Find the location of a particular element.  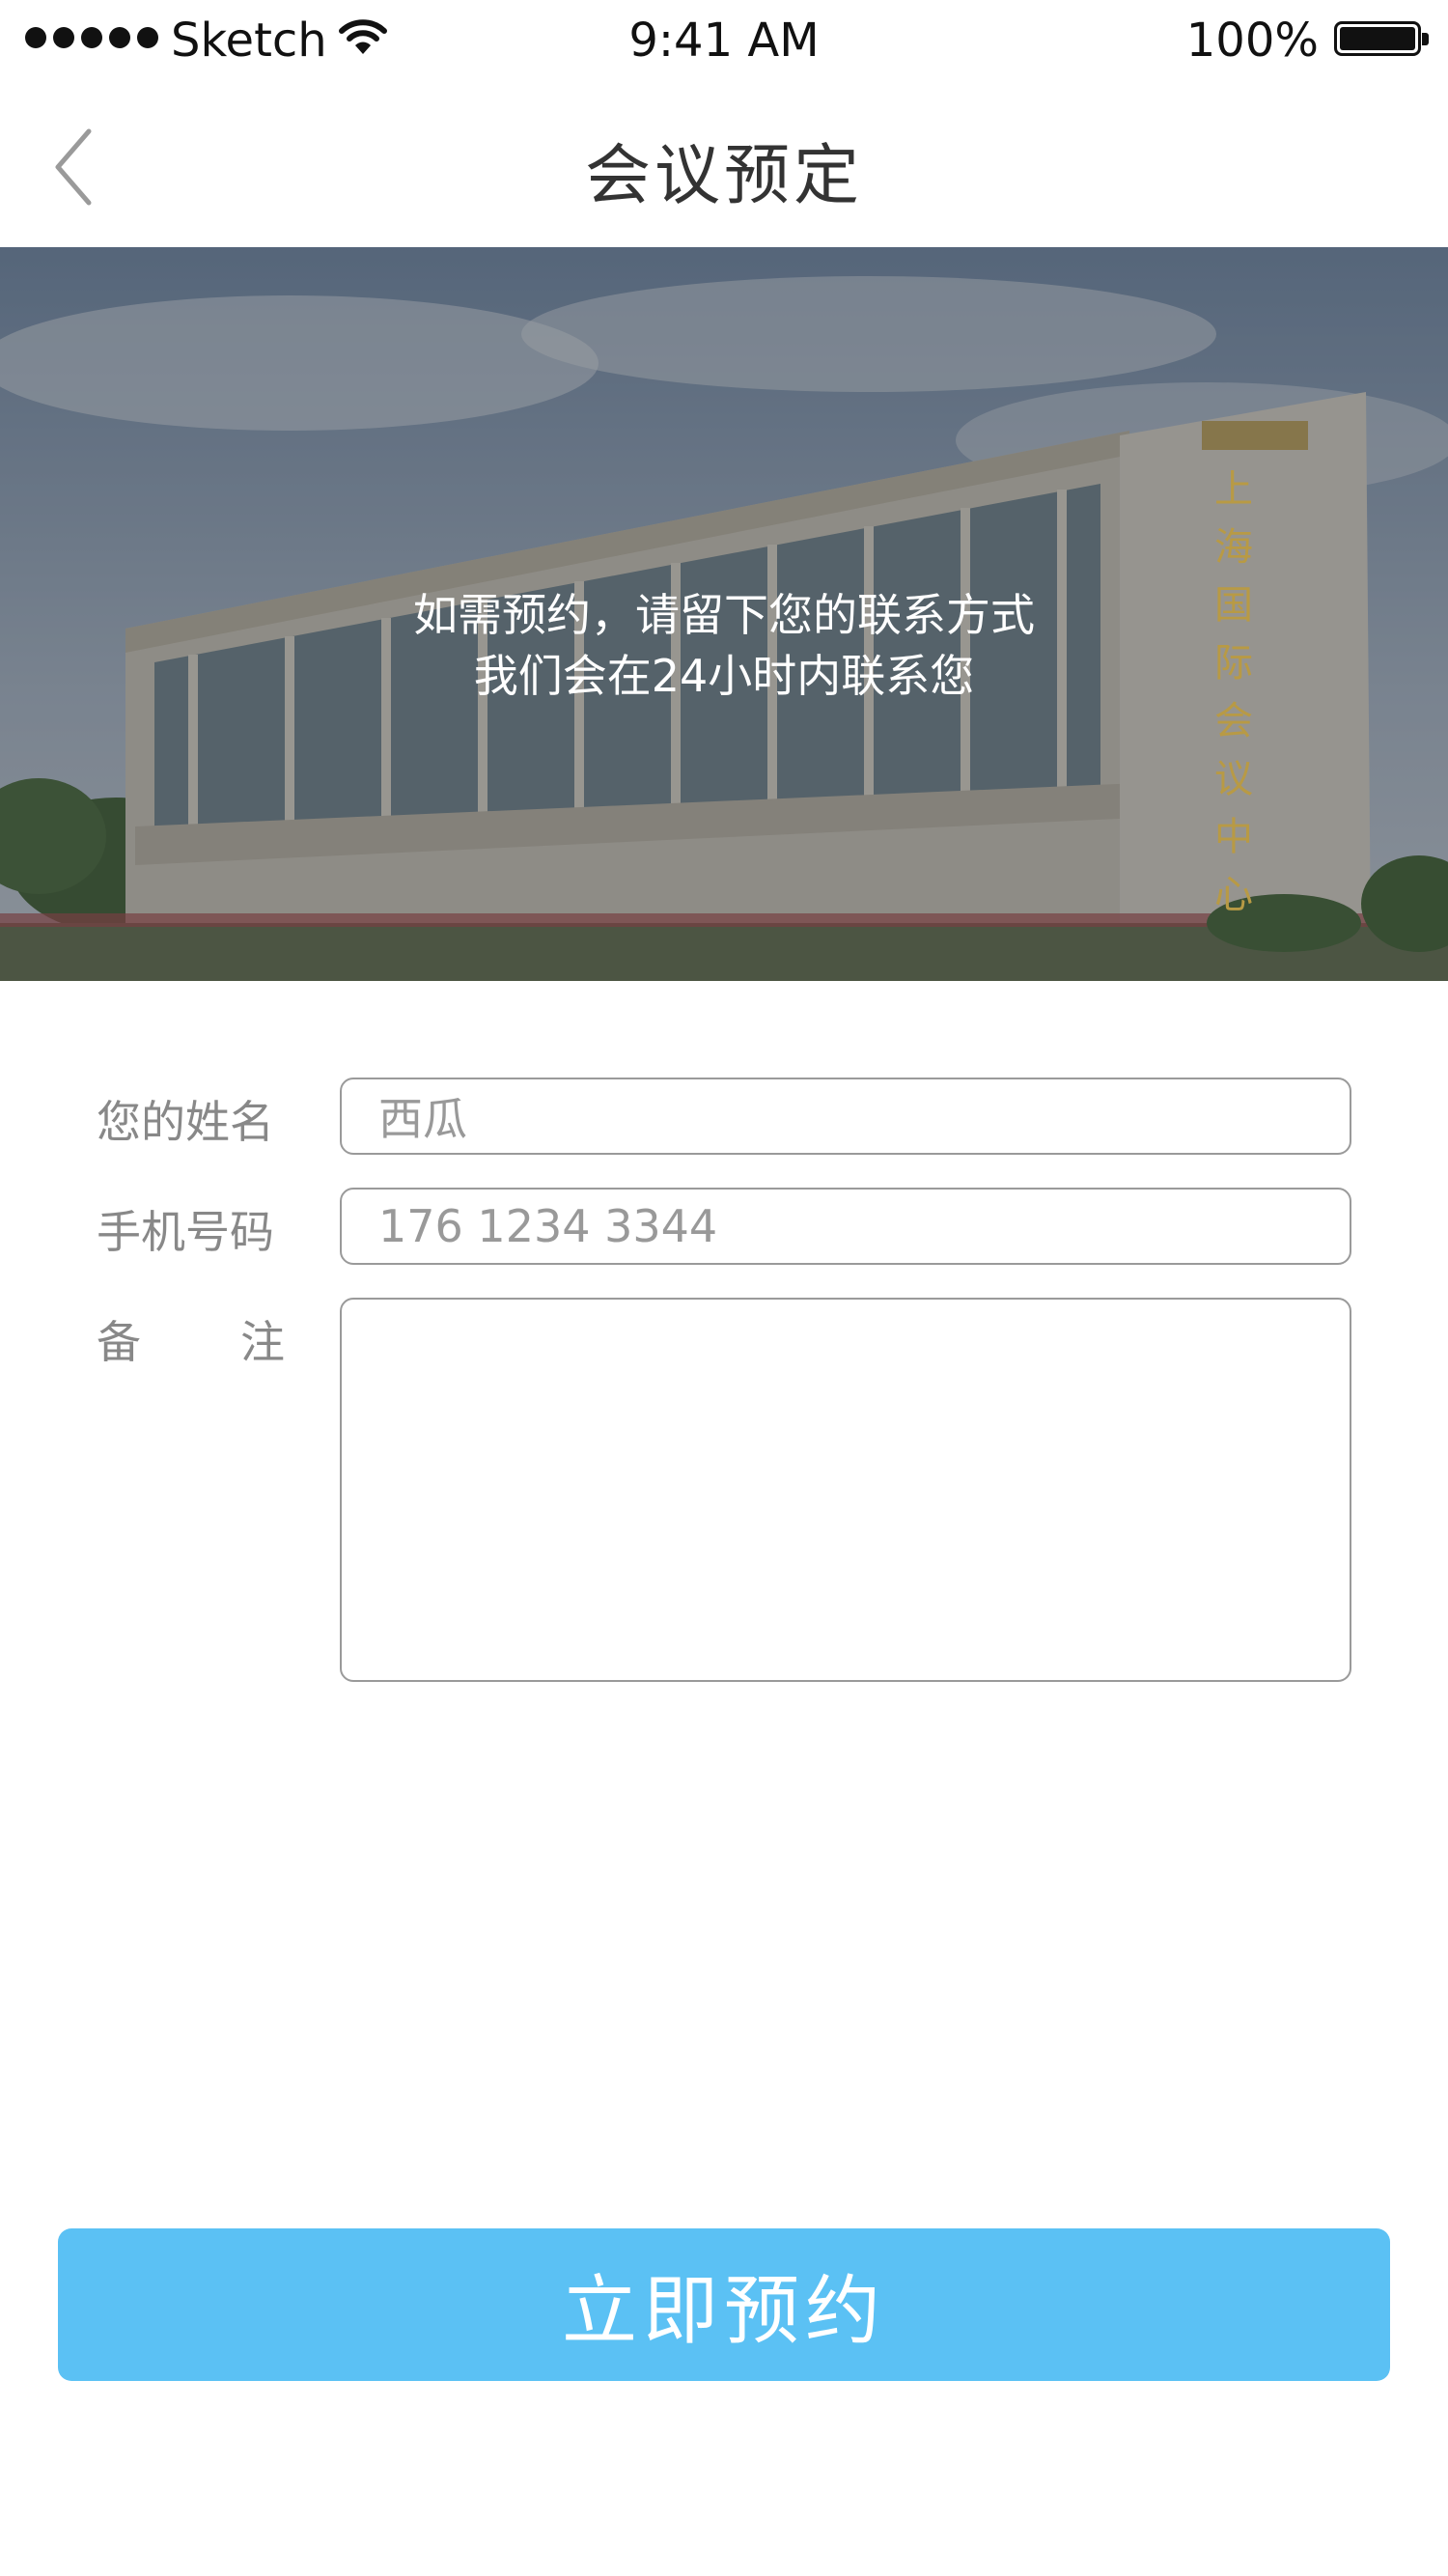

battery-percentage: 100% is located at coordinates (1252, 41).